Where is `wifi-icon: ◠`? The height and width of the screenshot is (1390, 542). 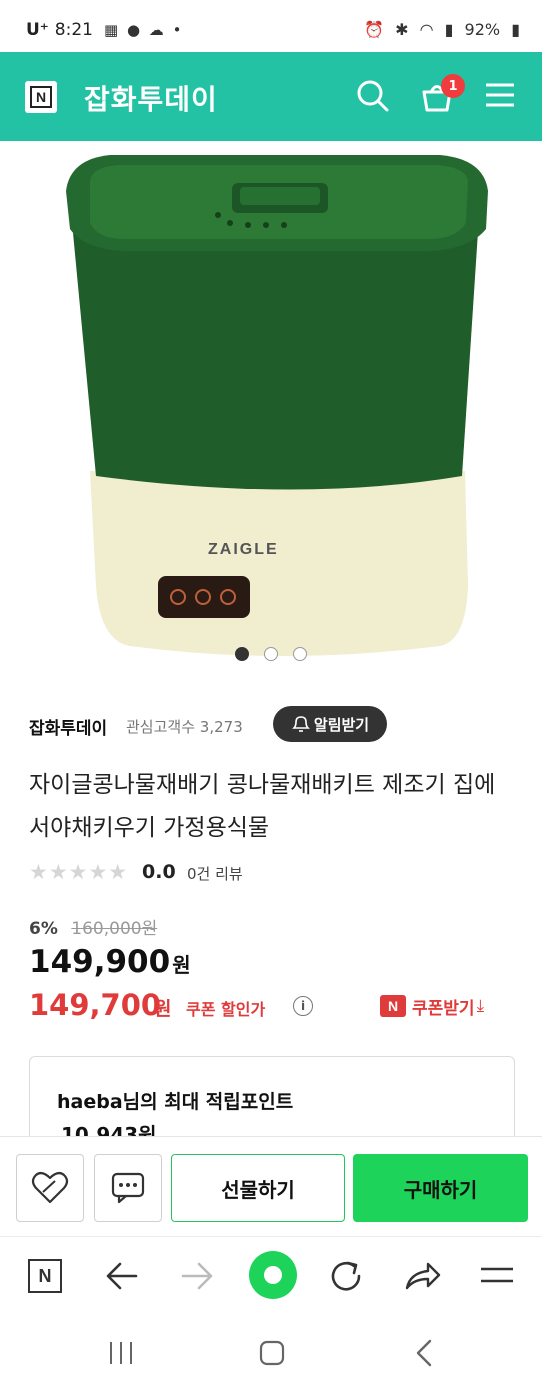 wifi-icon: ◠ is located at coordinates (426, 29).